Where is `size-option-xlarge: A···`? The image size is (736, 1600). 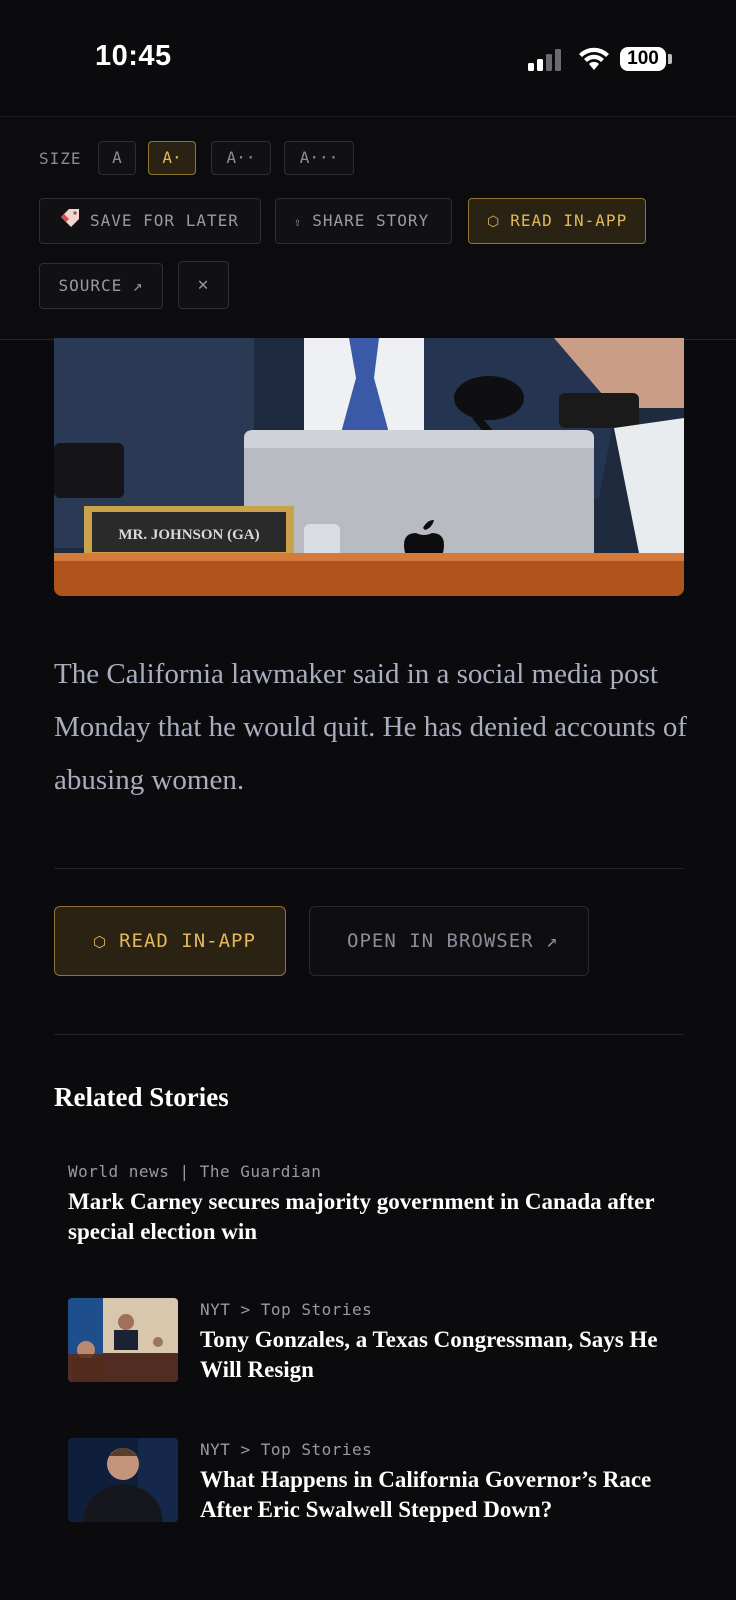
size-option-xlarge: A··· is located at coordinates (319, 158).